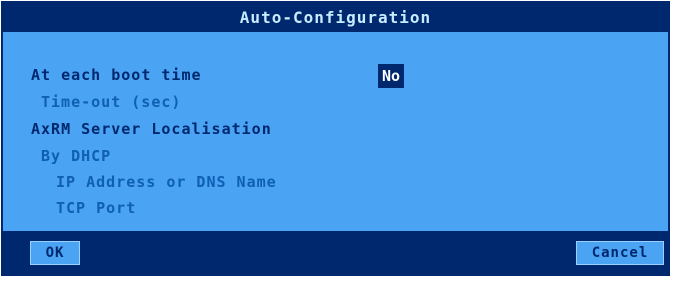 This screenshot has height=282, width=676. Describe the element at coordinates (96, 208) in the screenshot. I see `tcp-port-label: TCP Port` at that location.